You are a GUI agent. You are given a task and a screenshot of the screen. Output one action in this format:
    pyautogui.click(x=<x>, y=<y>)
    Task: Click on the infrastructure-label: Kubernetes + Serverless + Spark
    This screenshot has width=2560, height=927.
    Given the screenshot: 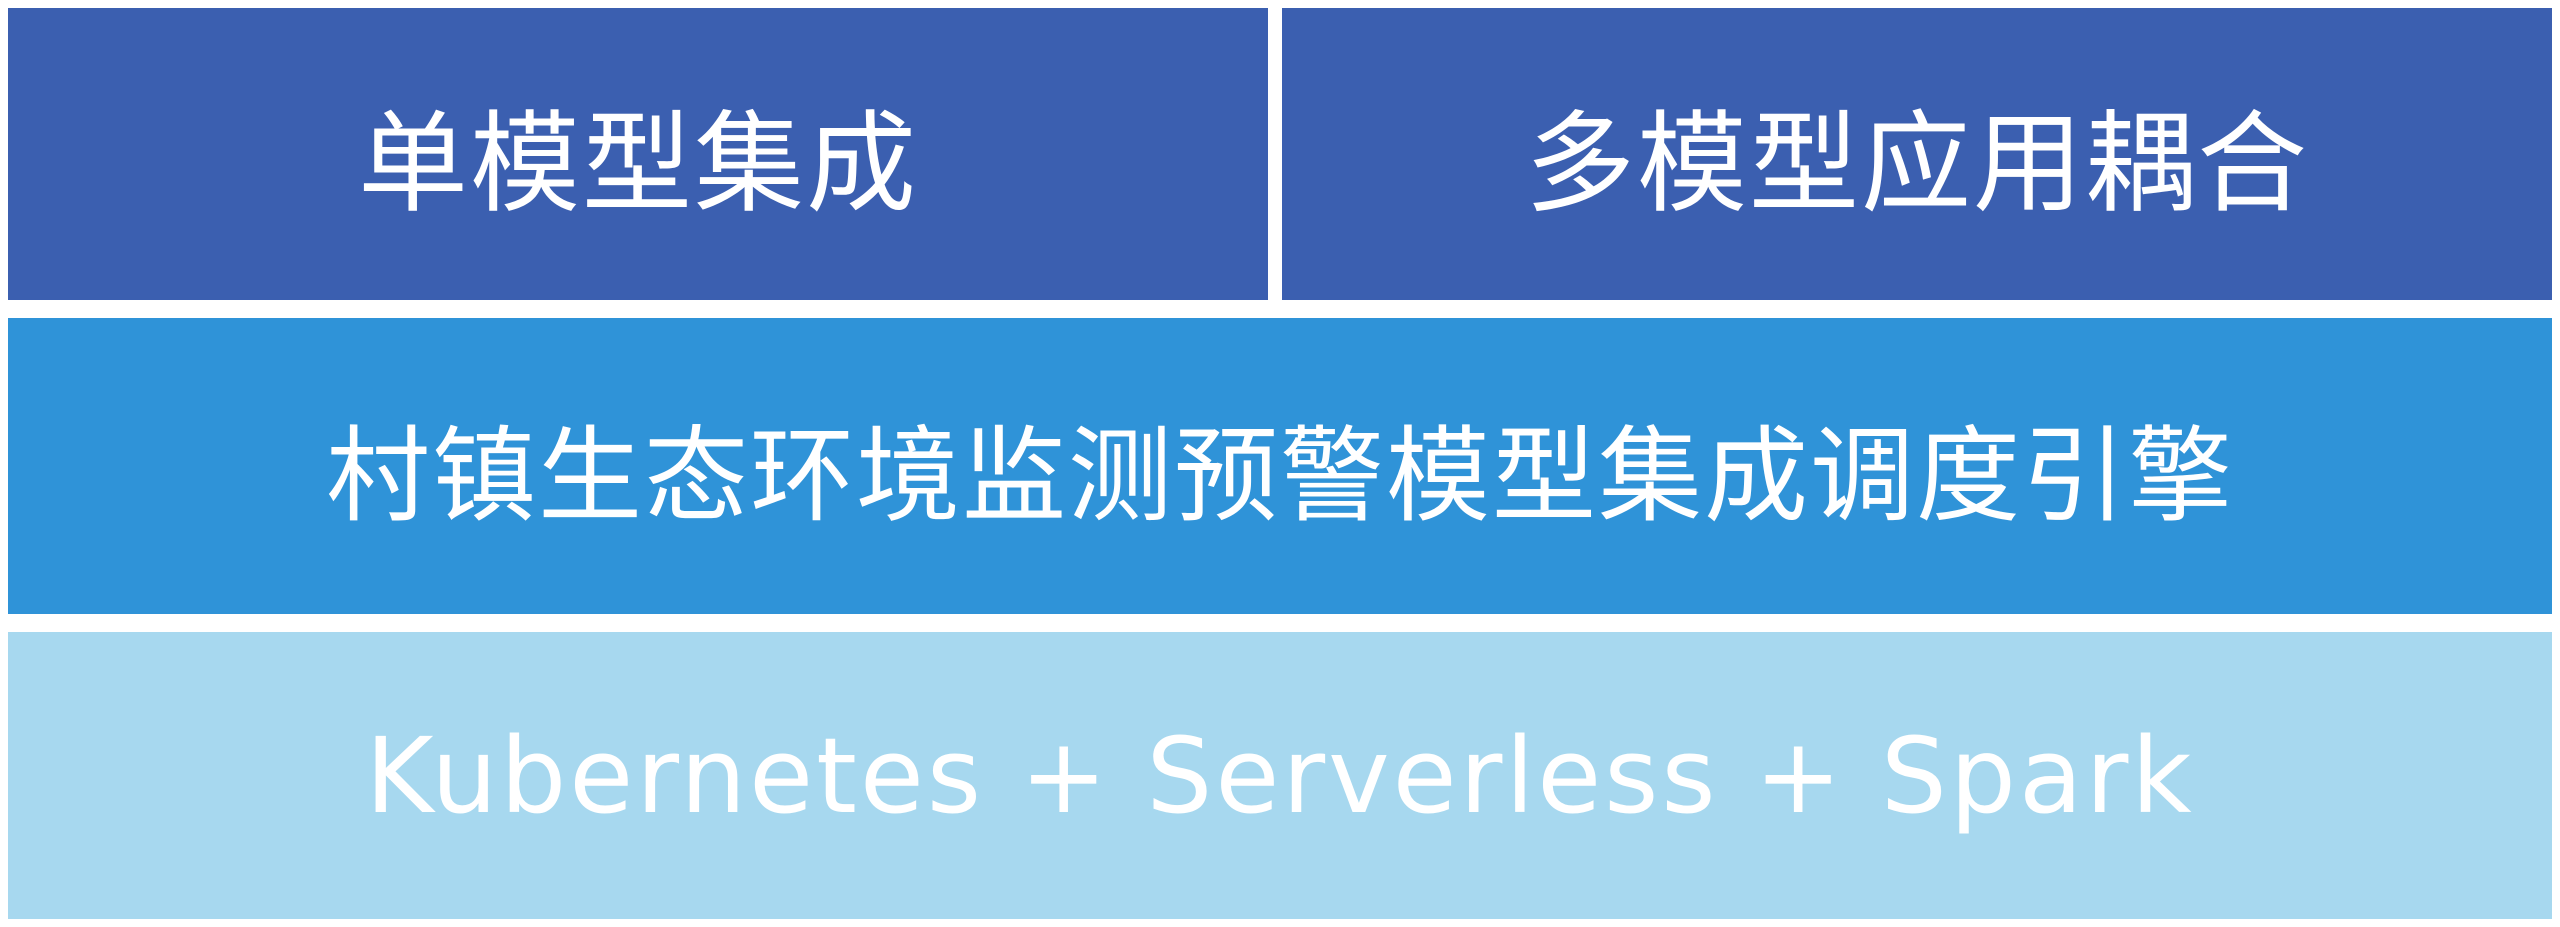 What is the action you would take?
    pyautogui.click(x=1280, y=775)
    